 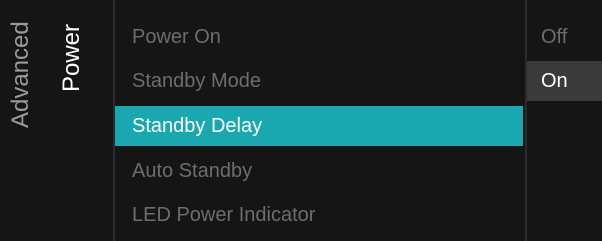 I want to click on option-off: Off, so click(x=564, y=37).